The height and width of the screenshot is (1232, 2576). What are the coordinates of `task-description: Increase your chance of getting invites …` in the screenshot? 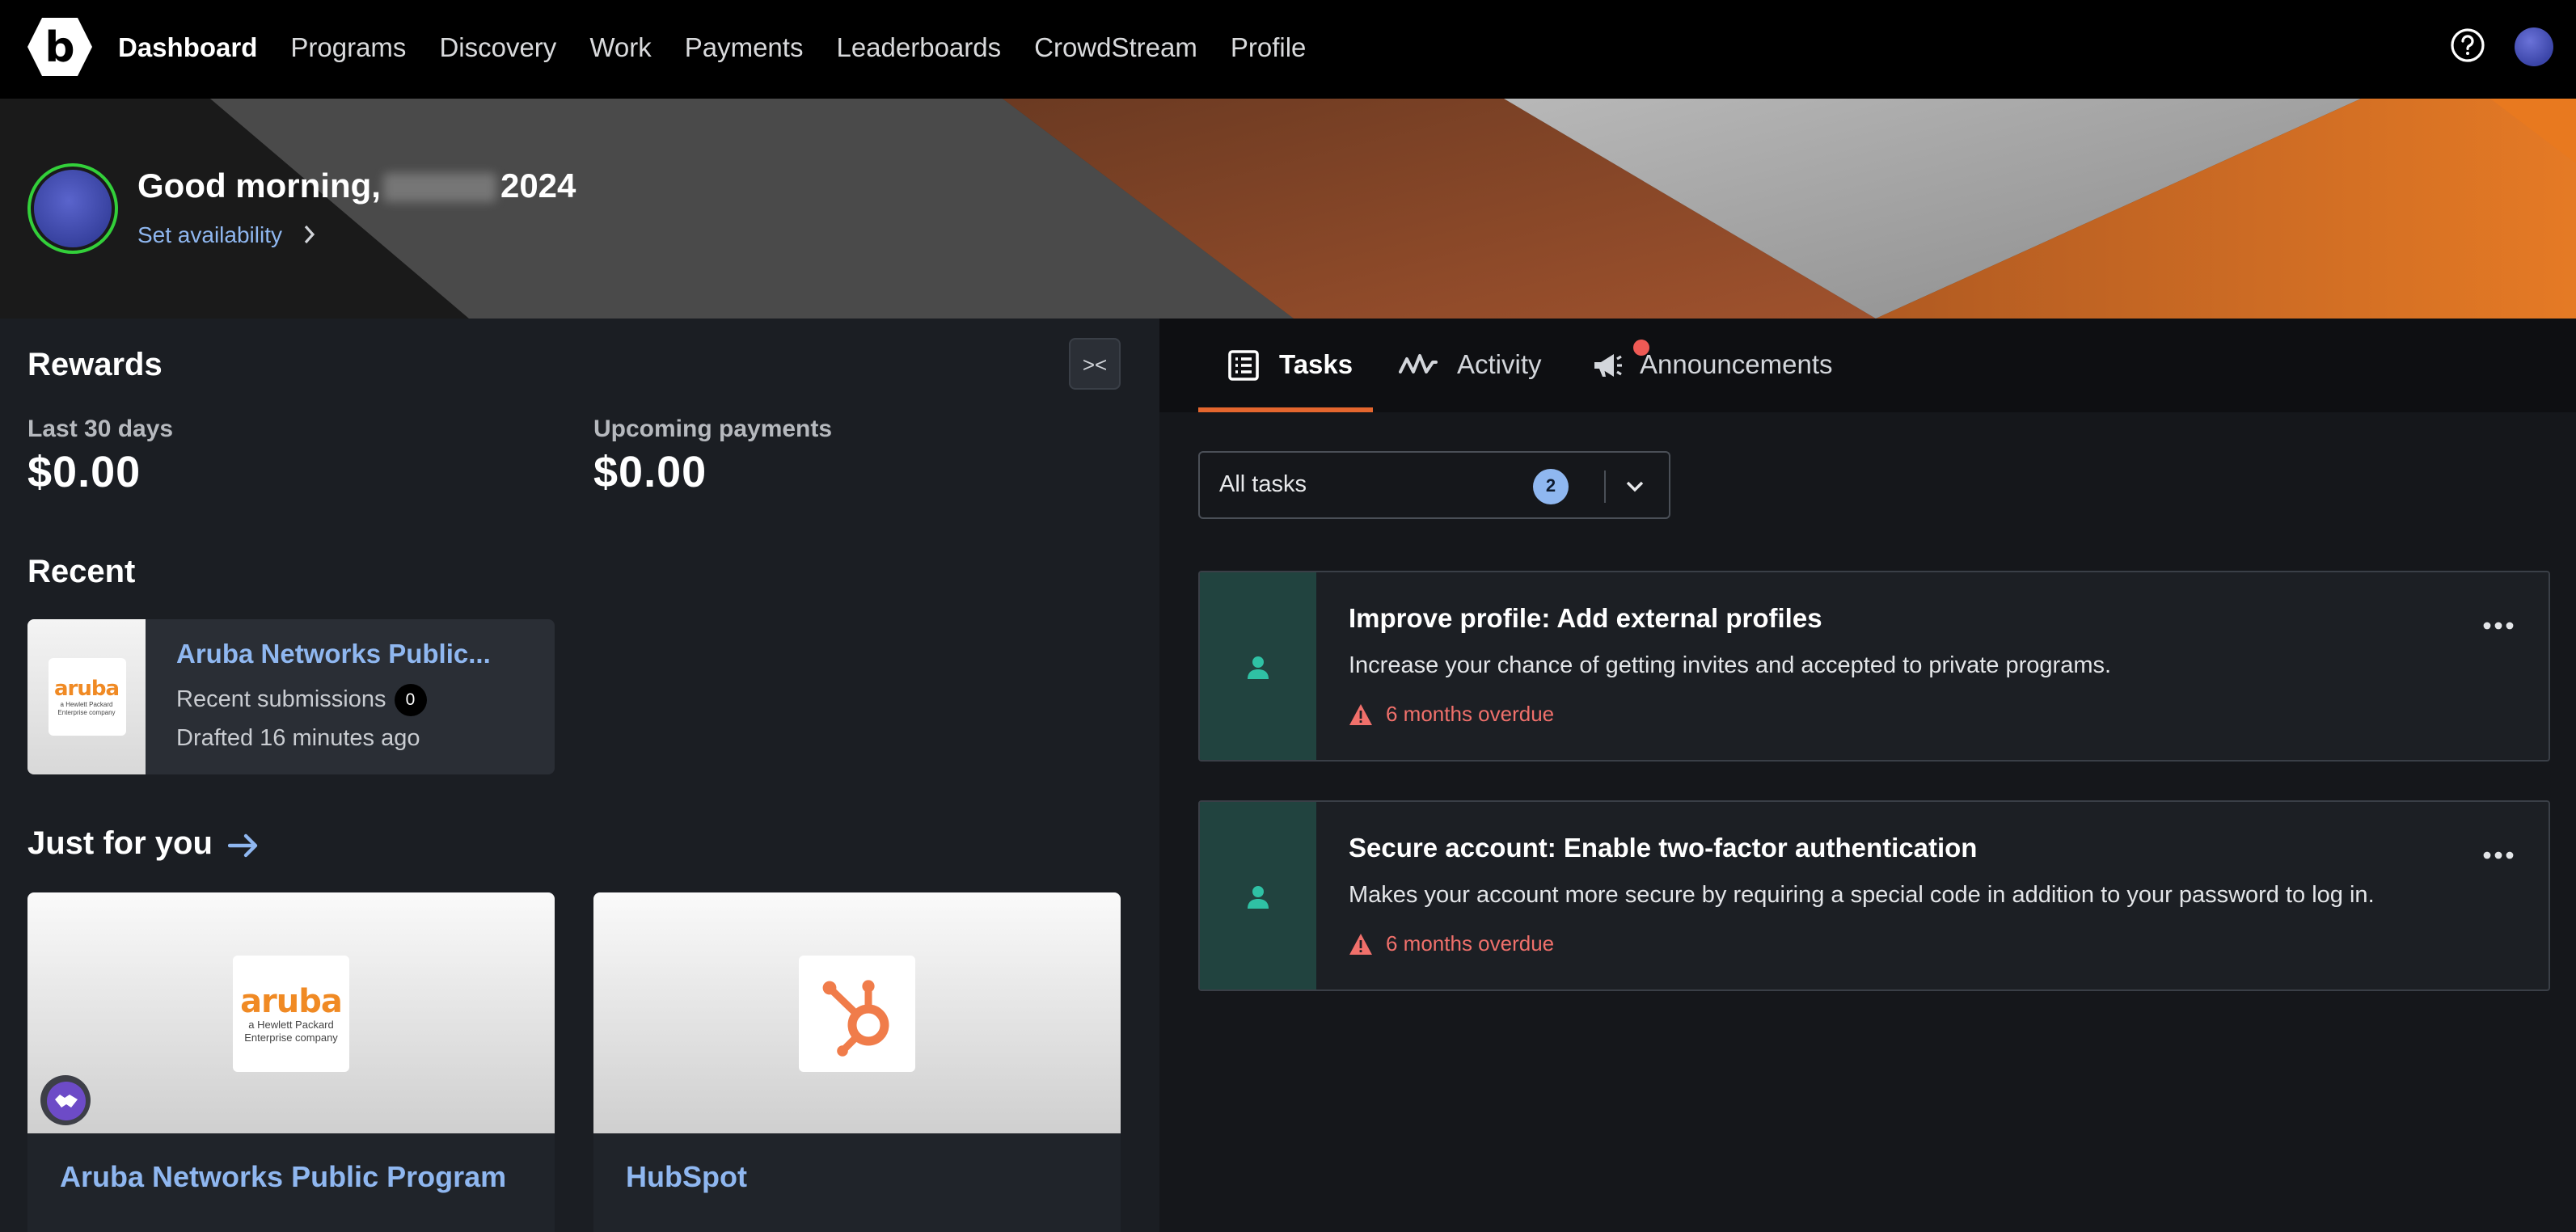 It's located at (1730, 666).